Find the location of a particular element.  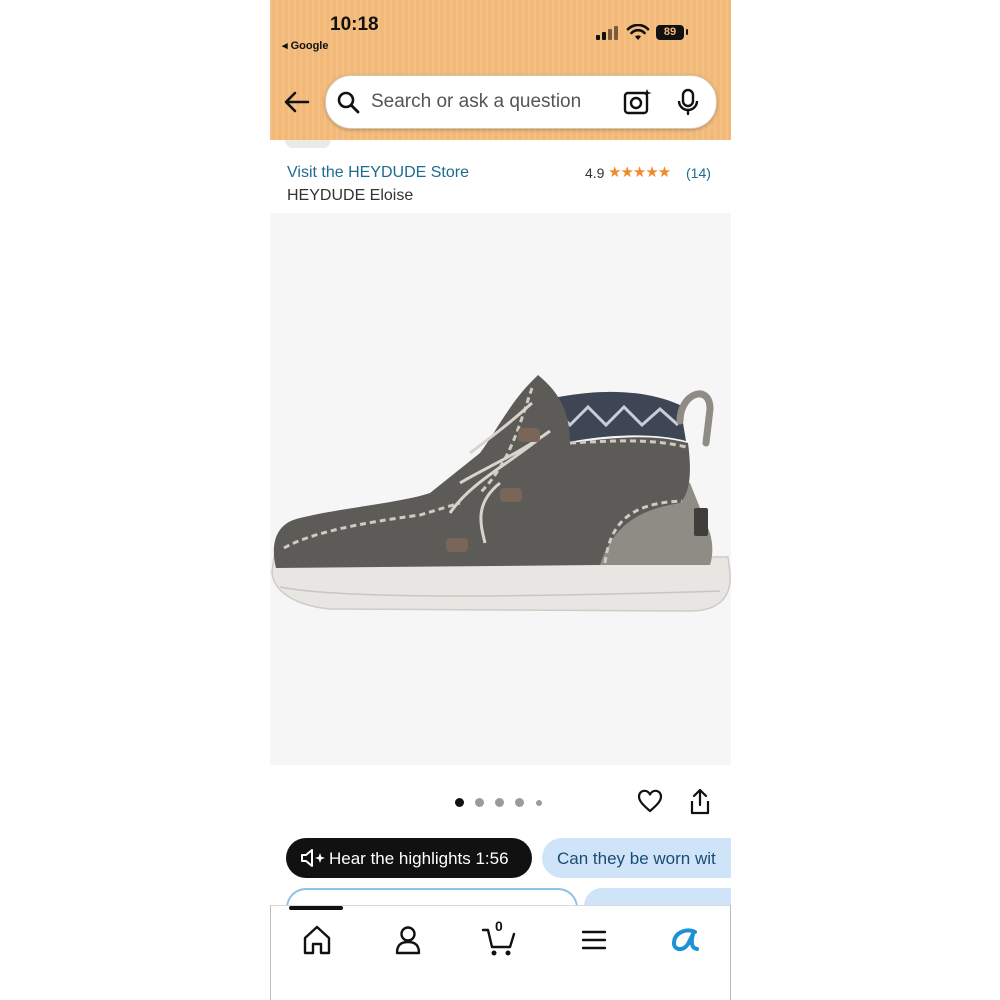

search-input: Search or ask a question is located at coordinates (476, 102).